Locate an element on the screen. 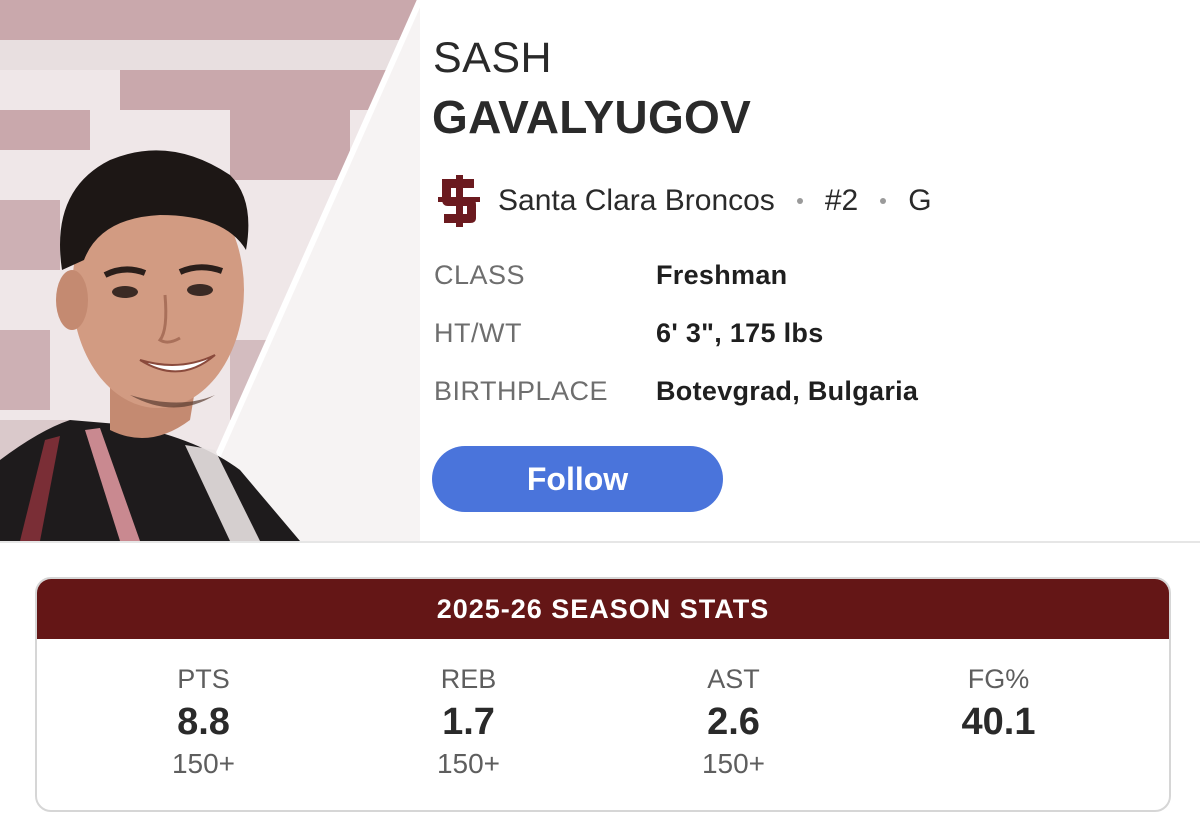 This screenshot has height=817, width=1200. stat-fg-pct: FG% 40.1 is located at coordinates (998, 710).